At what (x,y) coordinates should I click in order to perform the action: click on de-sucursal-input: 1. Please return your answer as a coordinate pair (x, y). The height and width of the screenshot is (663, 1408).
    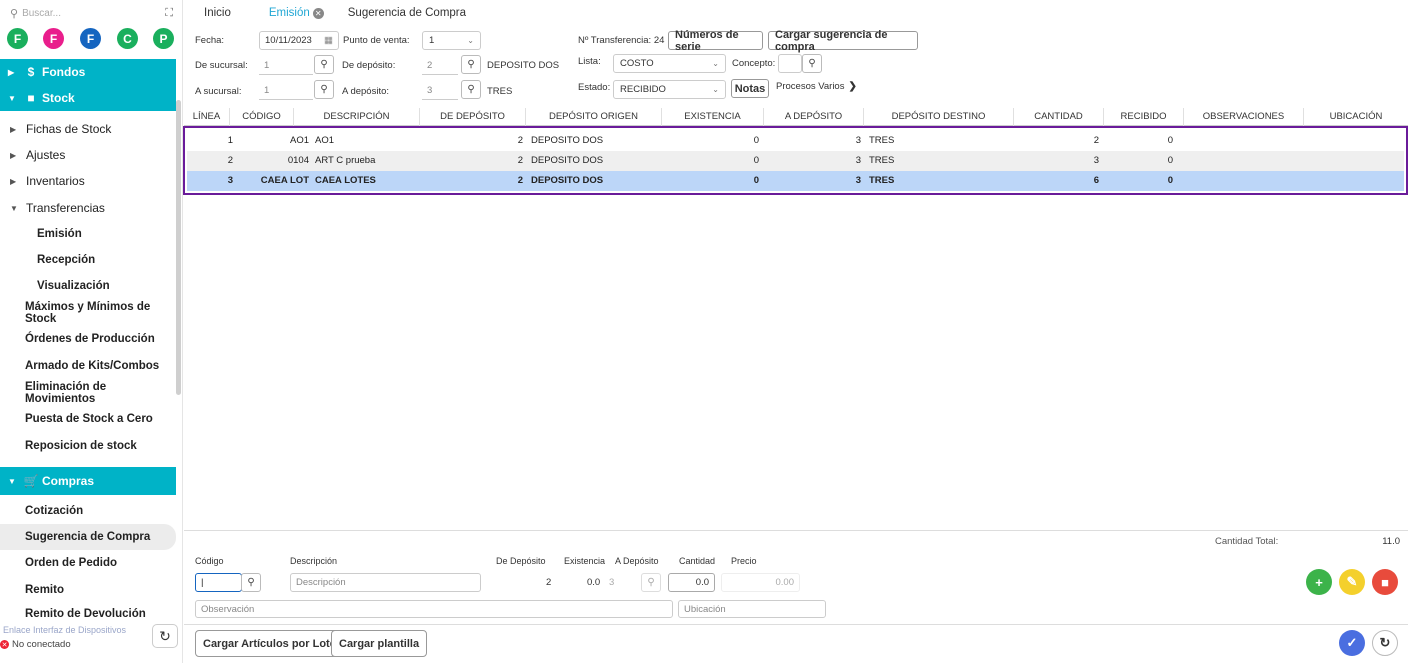
    Looking at the image, I should click on (286, 65).